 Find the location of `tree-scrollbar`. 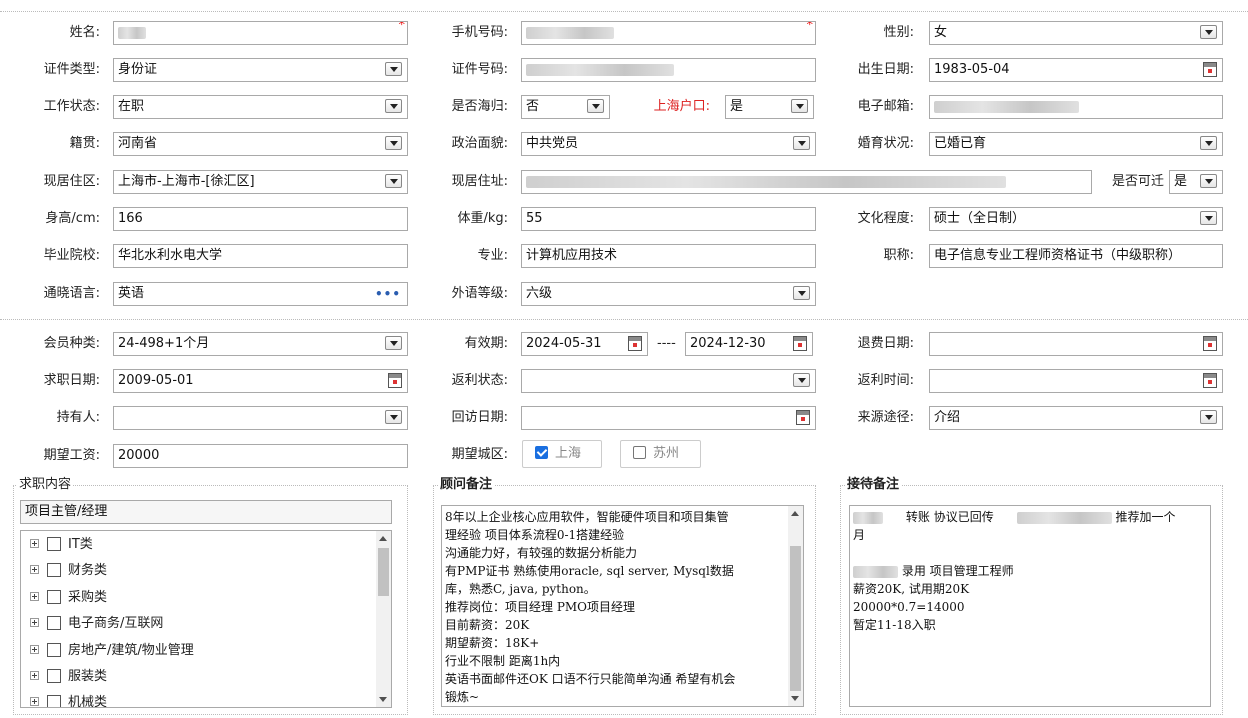

tree-scrollbar is located at coordinates (383, 619).